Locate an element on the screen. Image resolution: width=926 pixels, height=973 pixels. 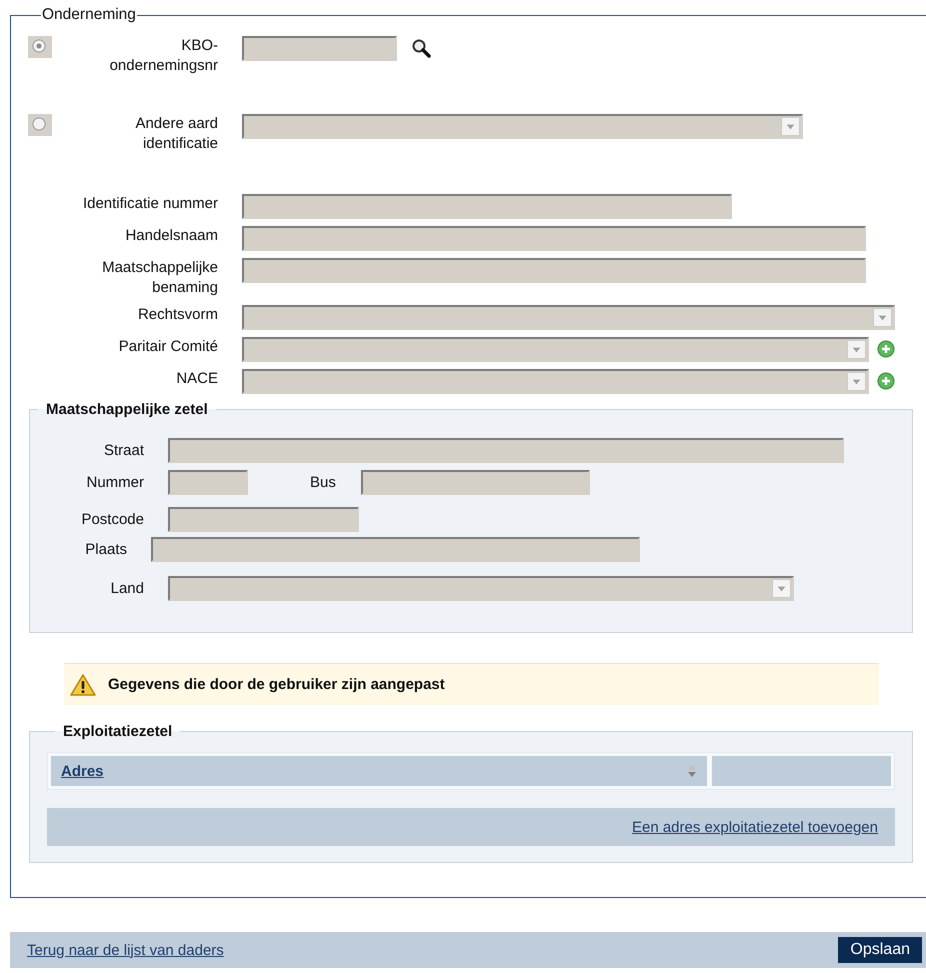
add-address-link: Een adres exploitatiezetel toevoegen is located at coordinates (755, 827).